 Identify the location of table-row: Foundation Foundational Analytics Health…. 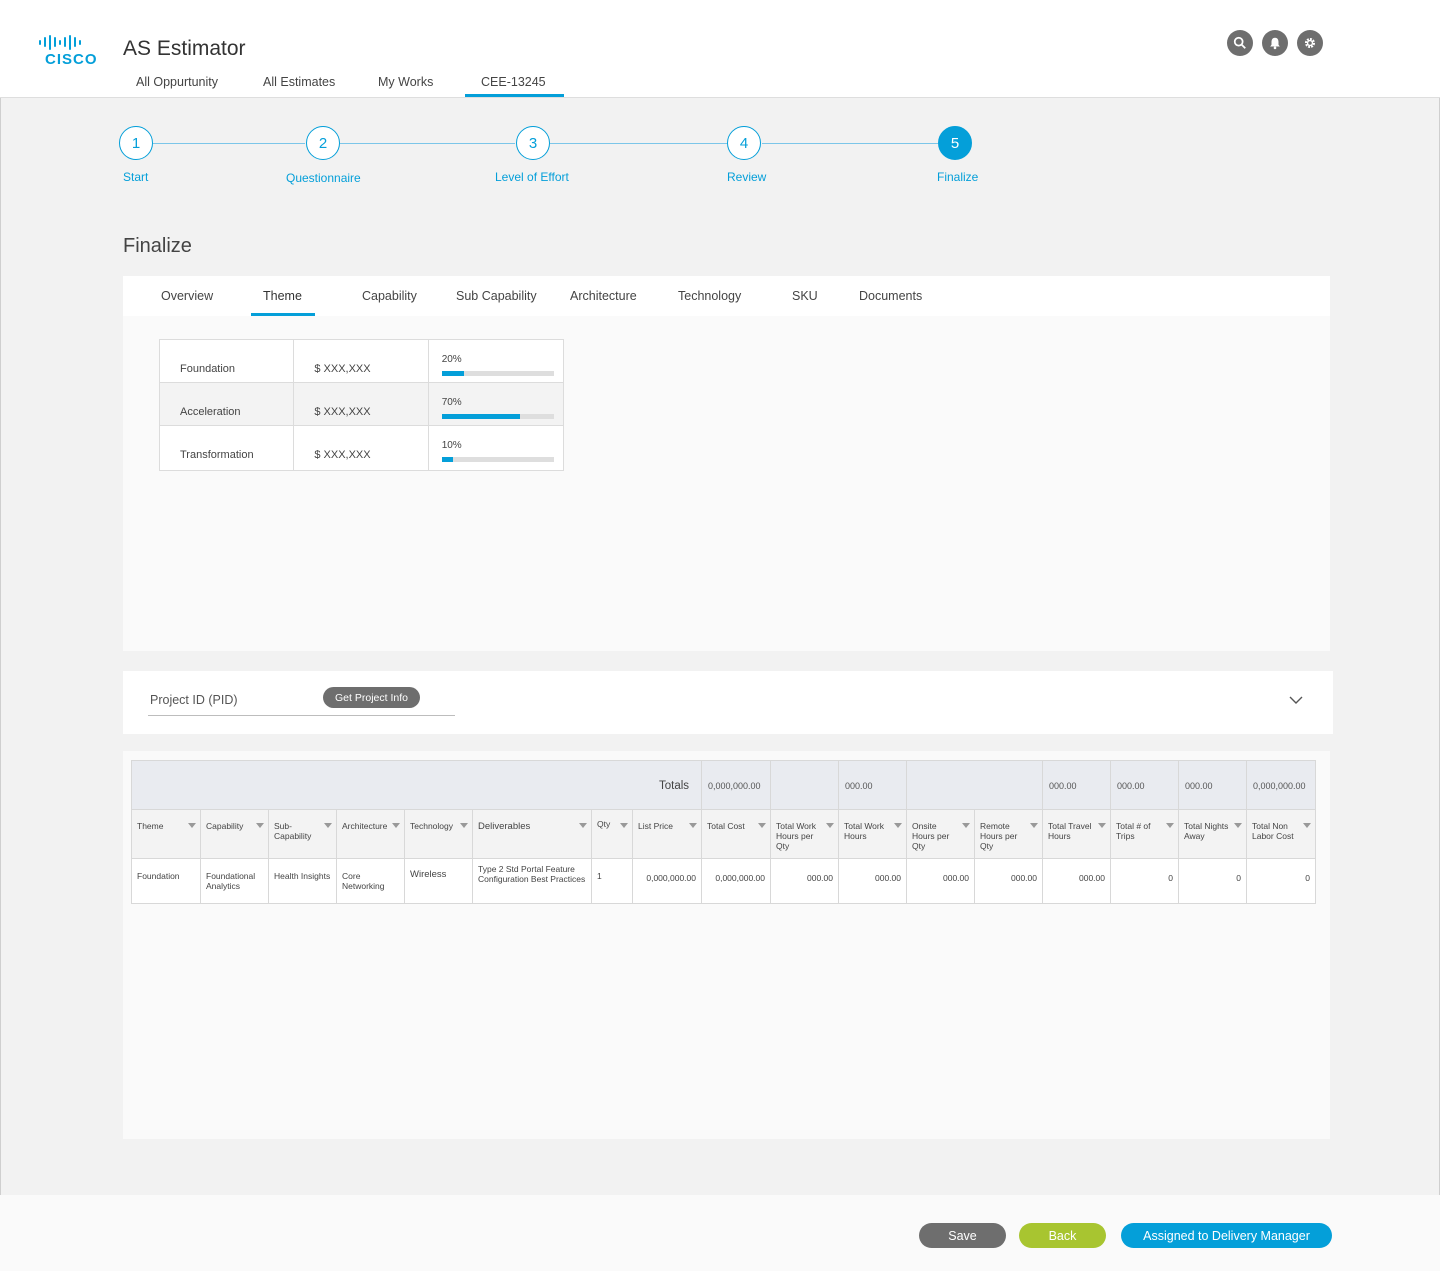
(723, 881).